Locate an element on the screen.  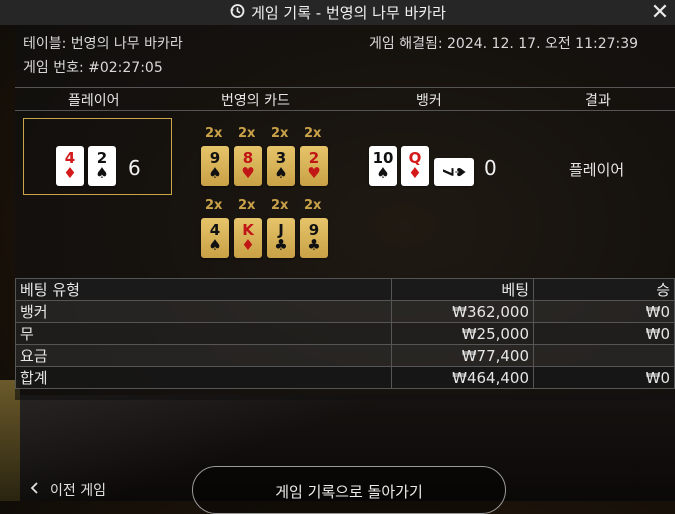
table-name: 테이블: 번영의 나무 바카라 is located at coordinates (103, 44).